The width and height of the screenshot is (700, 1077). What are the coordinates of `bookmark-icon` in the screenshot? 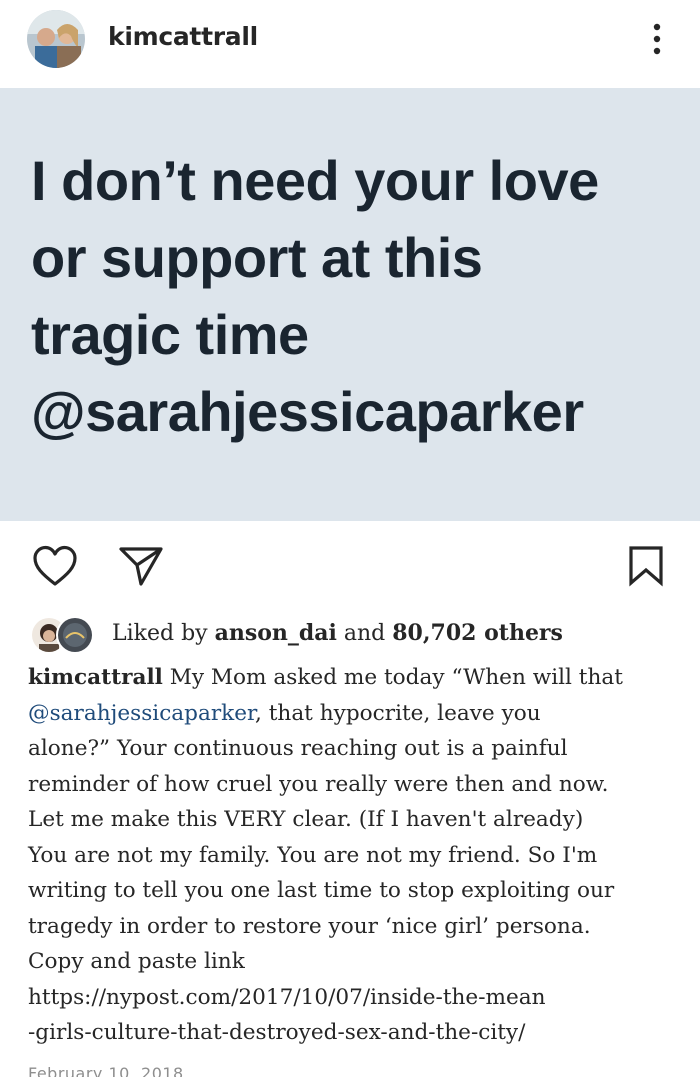 It's located at (646, 566).